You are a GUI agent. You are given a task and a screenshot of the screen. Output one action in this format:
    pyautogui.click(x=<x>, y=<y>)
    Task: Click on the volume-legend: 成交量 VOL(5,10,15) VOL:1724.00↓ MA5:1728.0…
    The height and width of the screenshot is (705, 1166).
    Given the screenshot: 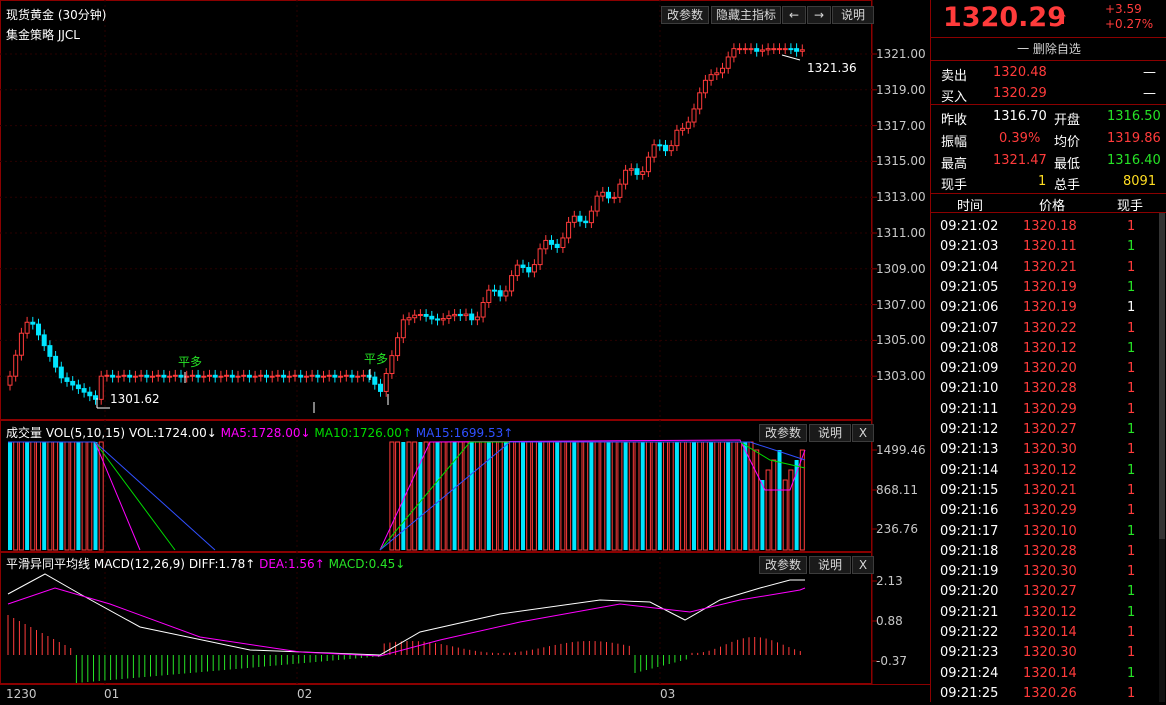 What is the action you would take?
    pyautogui.click(x=259, y=432)
    